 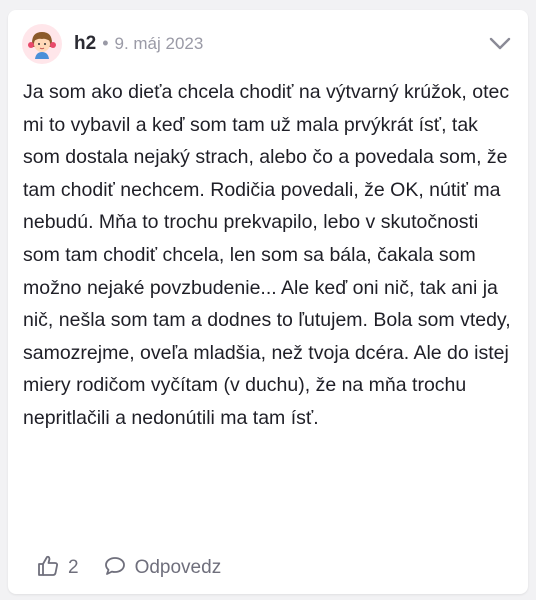 I want to click on post-date: 9. máj 2023, so click(x=159, y=43).